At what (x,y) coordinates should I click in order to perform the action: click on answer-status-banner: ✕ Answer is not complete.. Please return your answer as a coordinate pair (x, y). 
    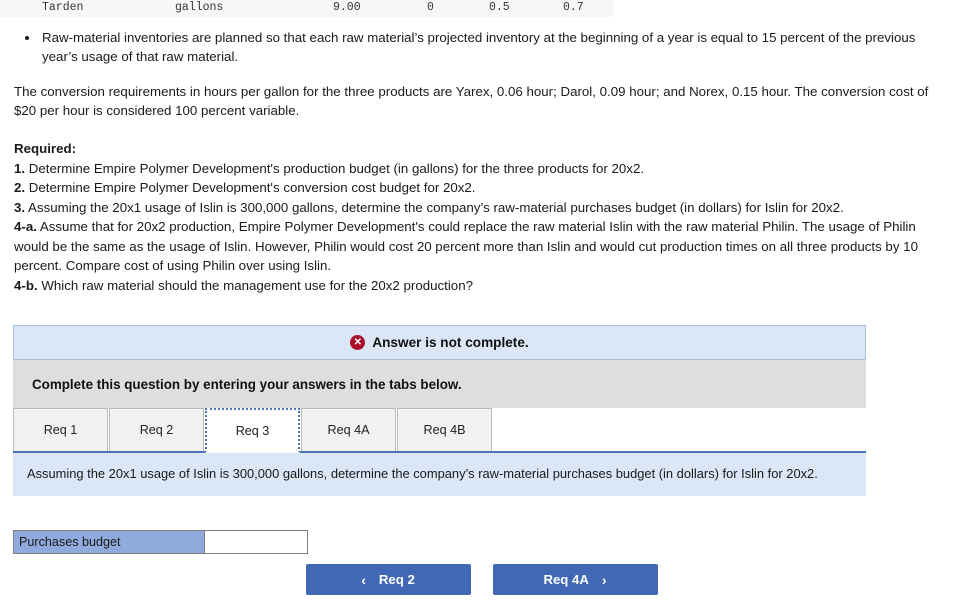
    Looking at the image, I should click on (439, 342).